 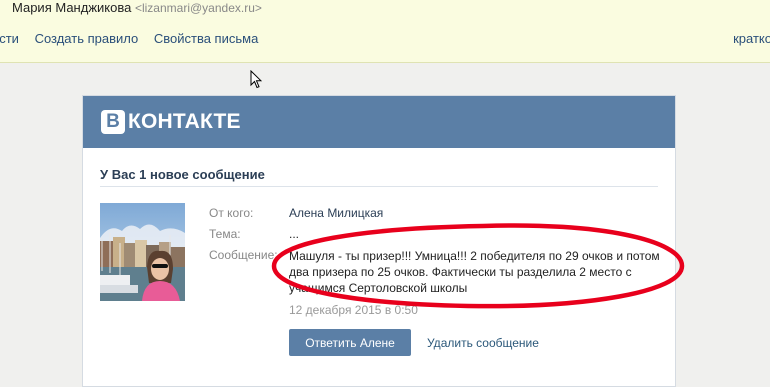 I want to click on mouse-pointer-icon, so click(x=256, y=79).